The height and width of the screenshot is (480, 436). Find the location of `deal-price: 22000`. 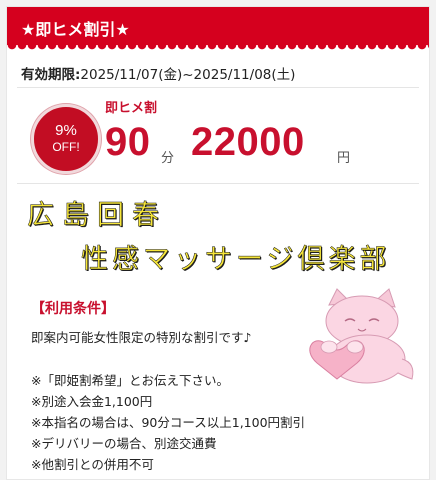

deal-price: 22000 is located at coordinates (248, 142).